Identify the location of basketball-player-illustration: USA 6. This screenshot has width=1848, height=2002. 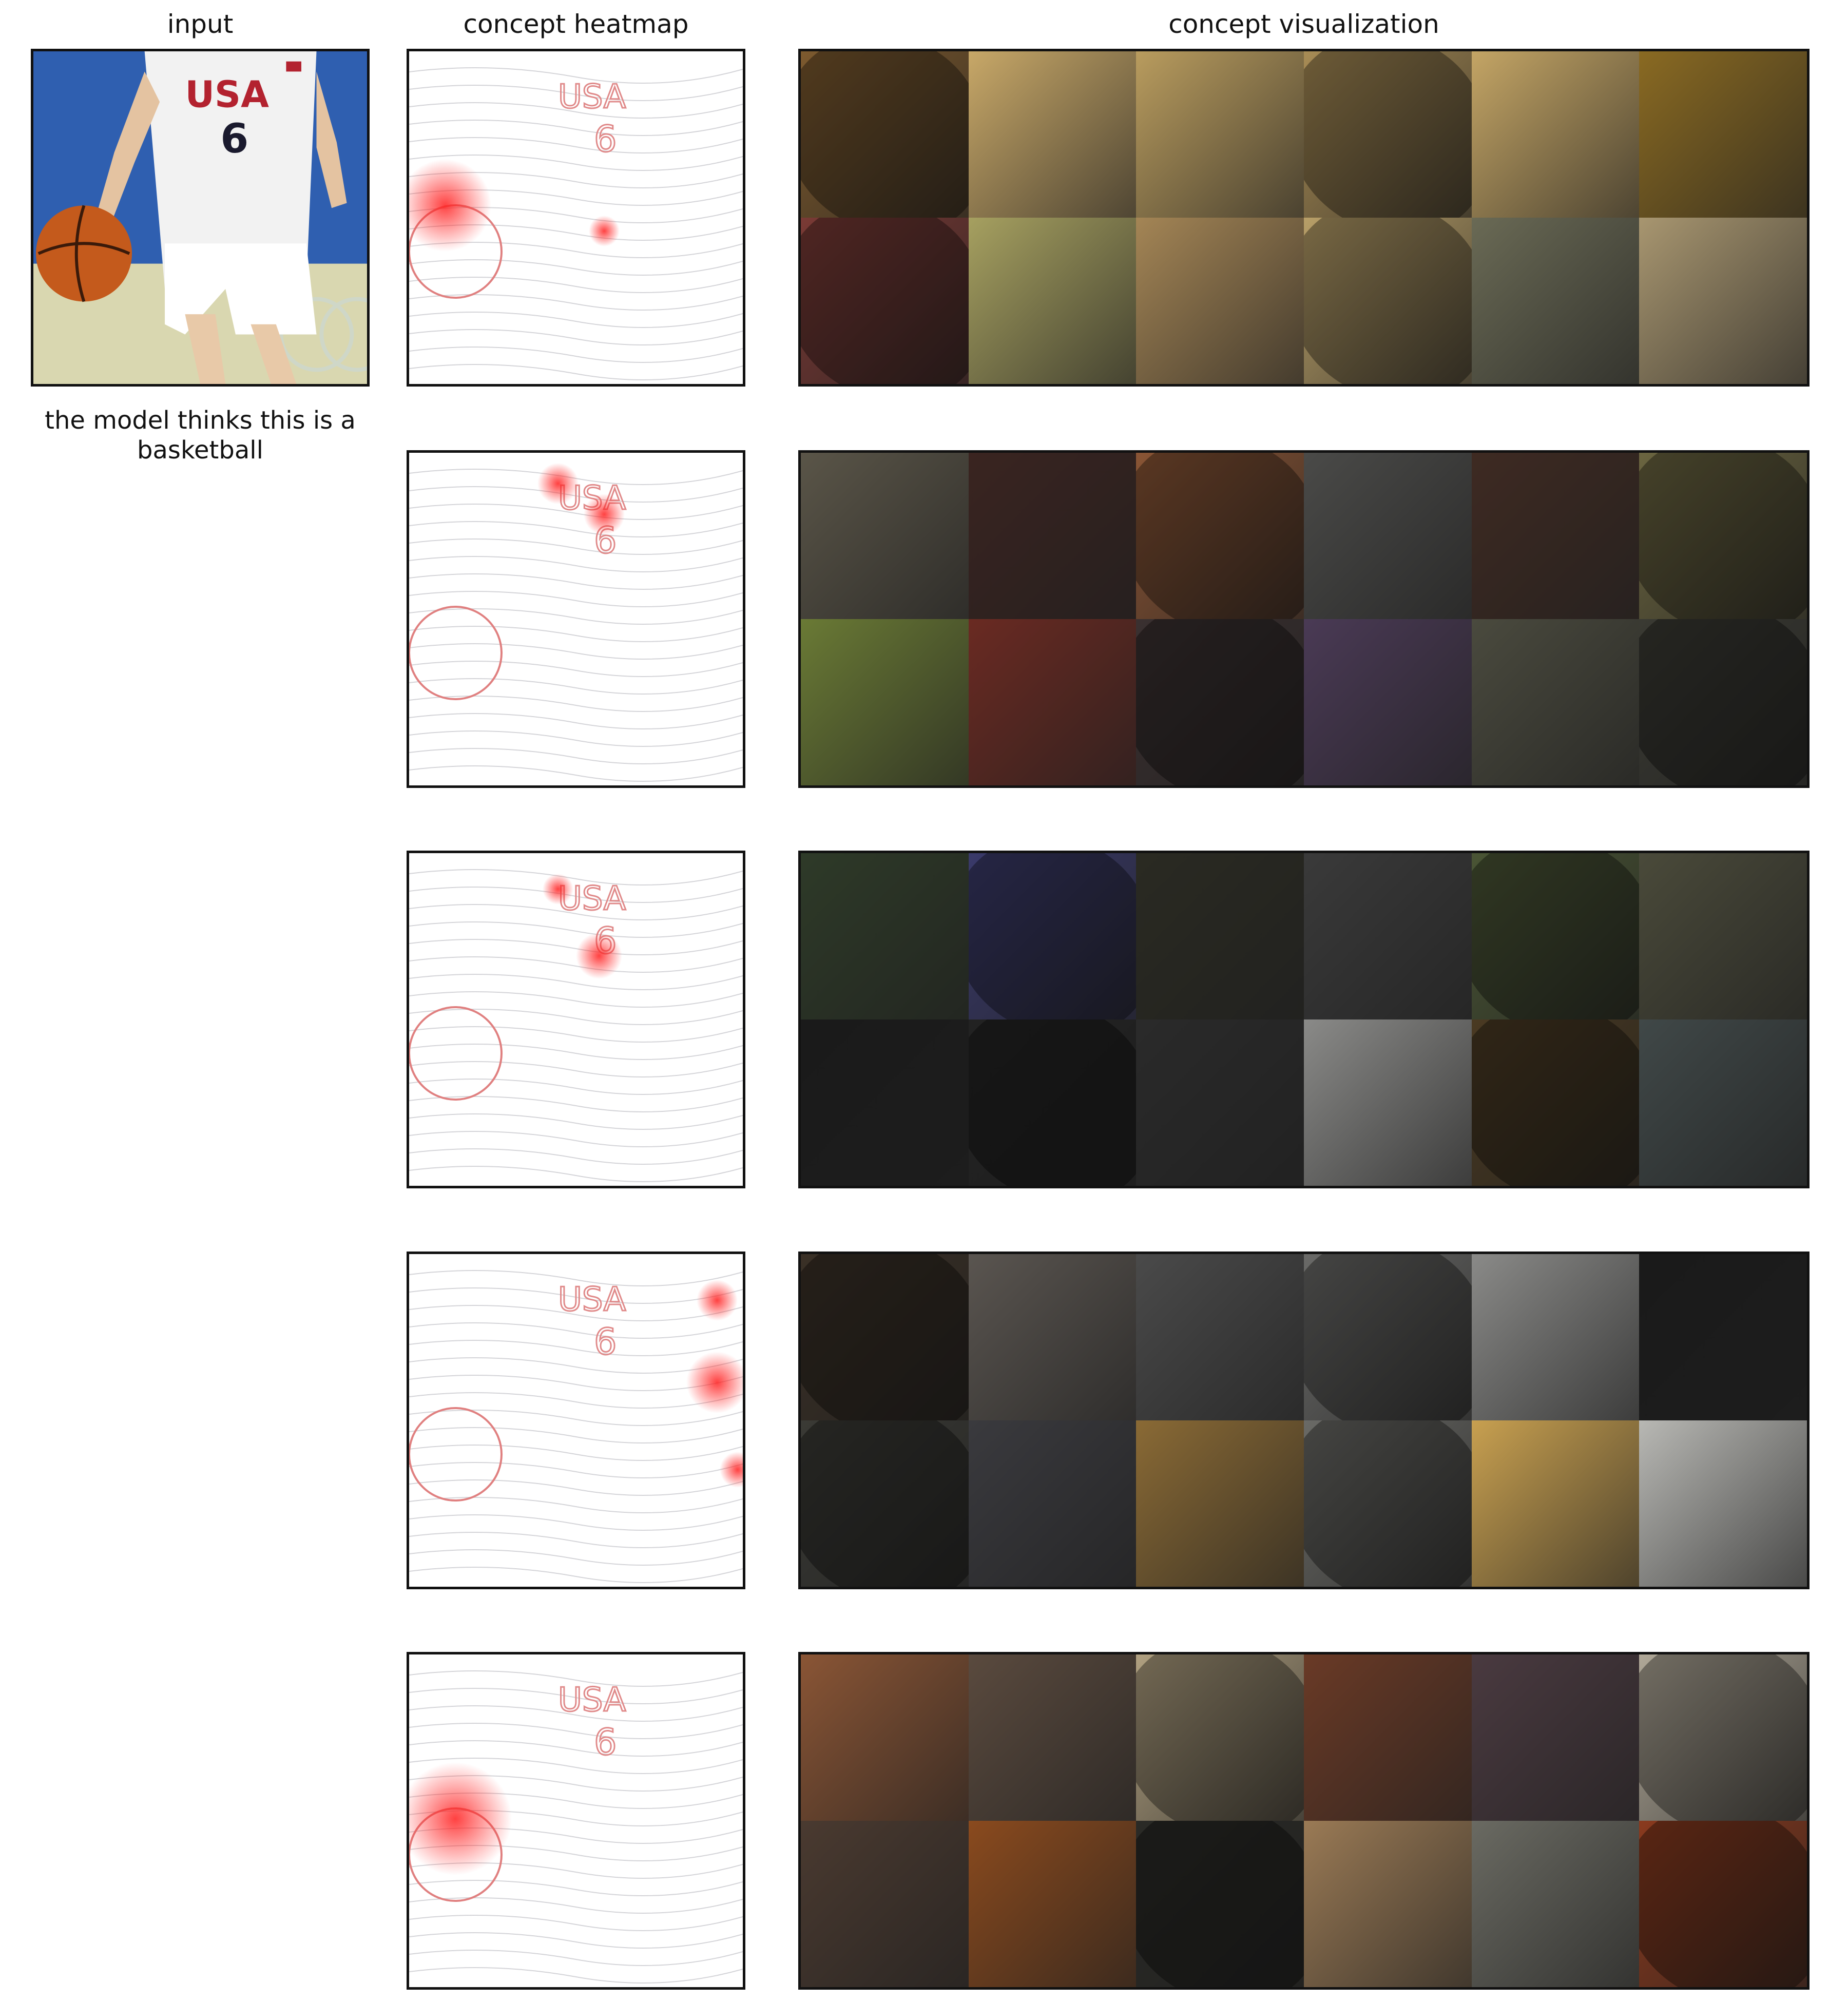
(200, 217).